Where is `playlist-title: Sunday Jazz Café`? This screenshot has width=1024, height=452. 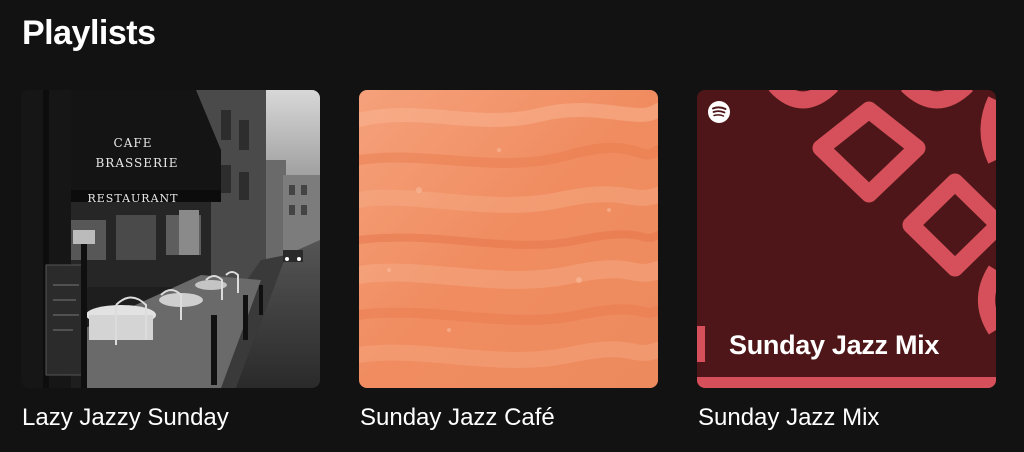
playlist-title: Sunday Jazz Café is located at coordinates (457, 418).